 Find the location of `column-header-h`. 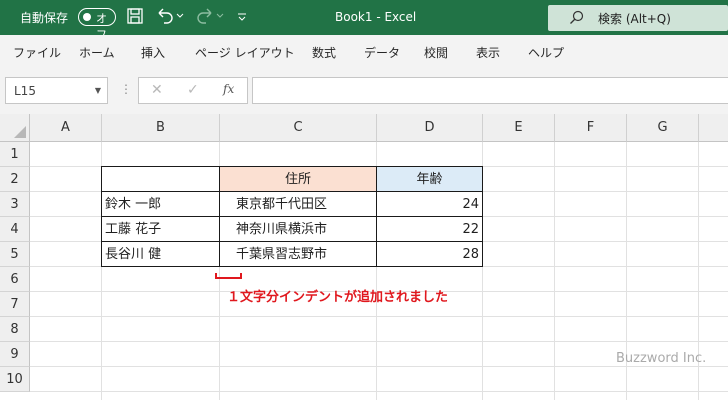

column-header-h is located at coordinates (713, 128).